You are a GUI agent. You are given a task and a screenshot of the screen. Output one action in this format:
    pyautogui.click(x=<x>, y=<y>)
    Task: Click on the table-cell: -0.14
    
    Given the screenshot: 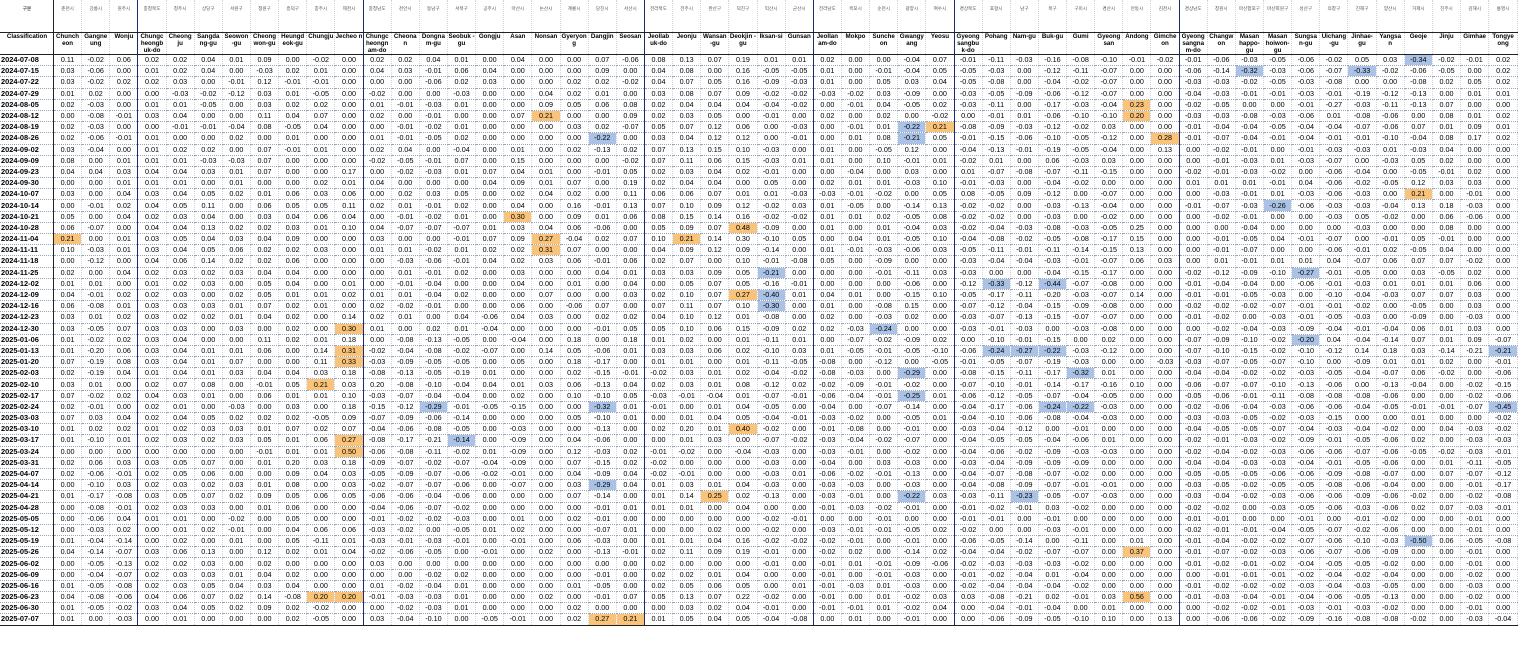 What is the action you would take?
    pyautogui.click(x=124, y=541)
    